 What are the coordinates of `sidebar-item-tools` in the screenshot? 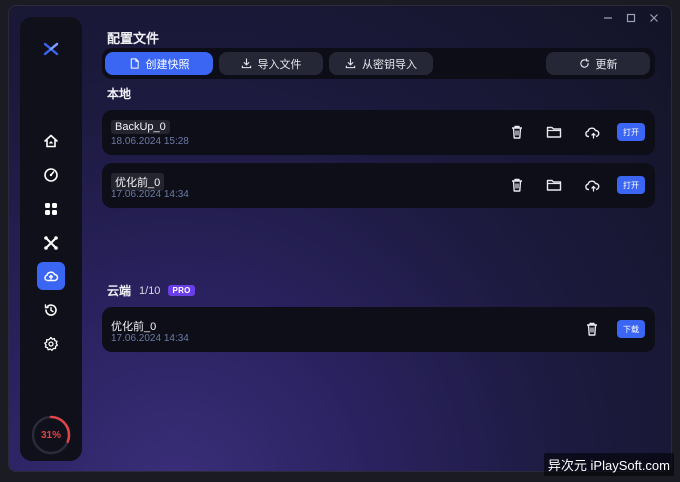 It's located at (51, 243).